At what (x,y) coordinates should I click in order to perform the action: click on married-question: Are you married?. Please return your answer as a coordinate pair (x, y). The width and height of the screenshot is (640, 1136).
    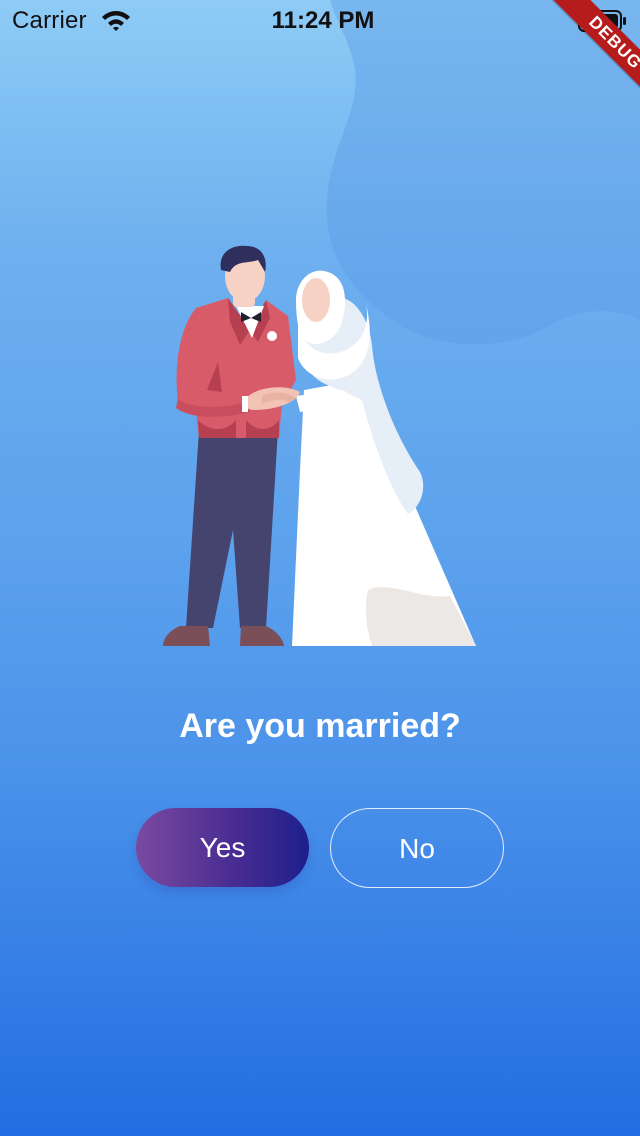
    Looking at the image, I should click on (320, 726).